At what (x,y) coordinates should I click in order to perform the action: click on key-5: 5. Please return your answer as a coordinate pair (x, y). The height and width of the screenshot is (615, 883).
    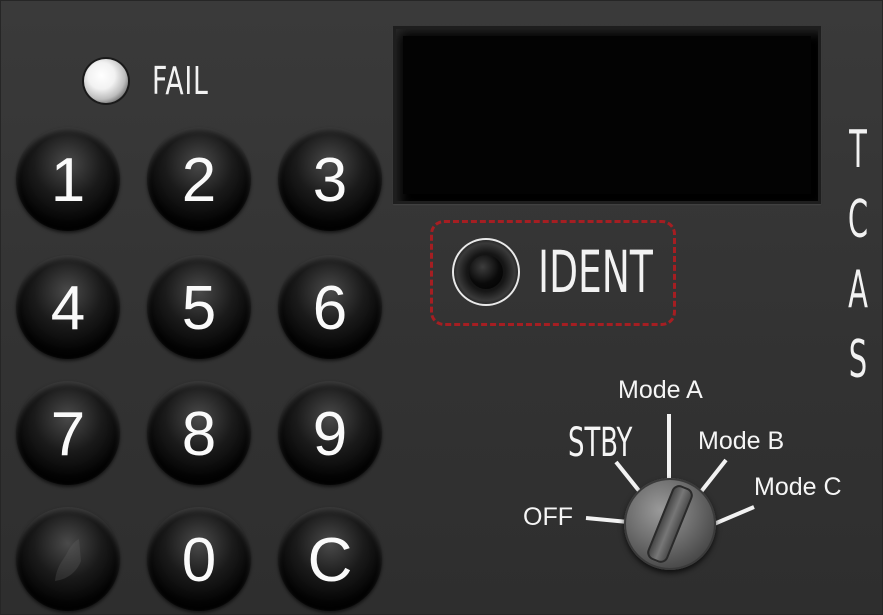
    Looking at the image, I should click on (199, 307).